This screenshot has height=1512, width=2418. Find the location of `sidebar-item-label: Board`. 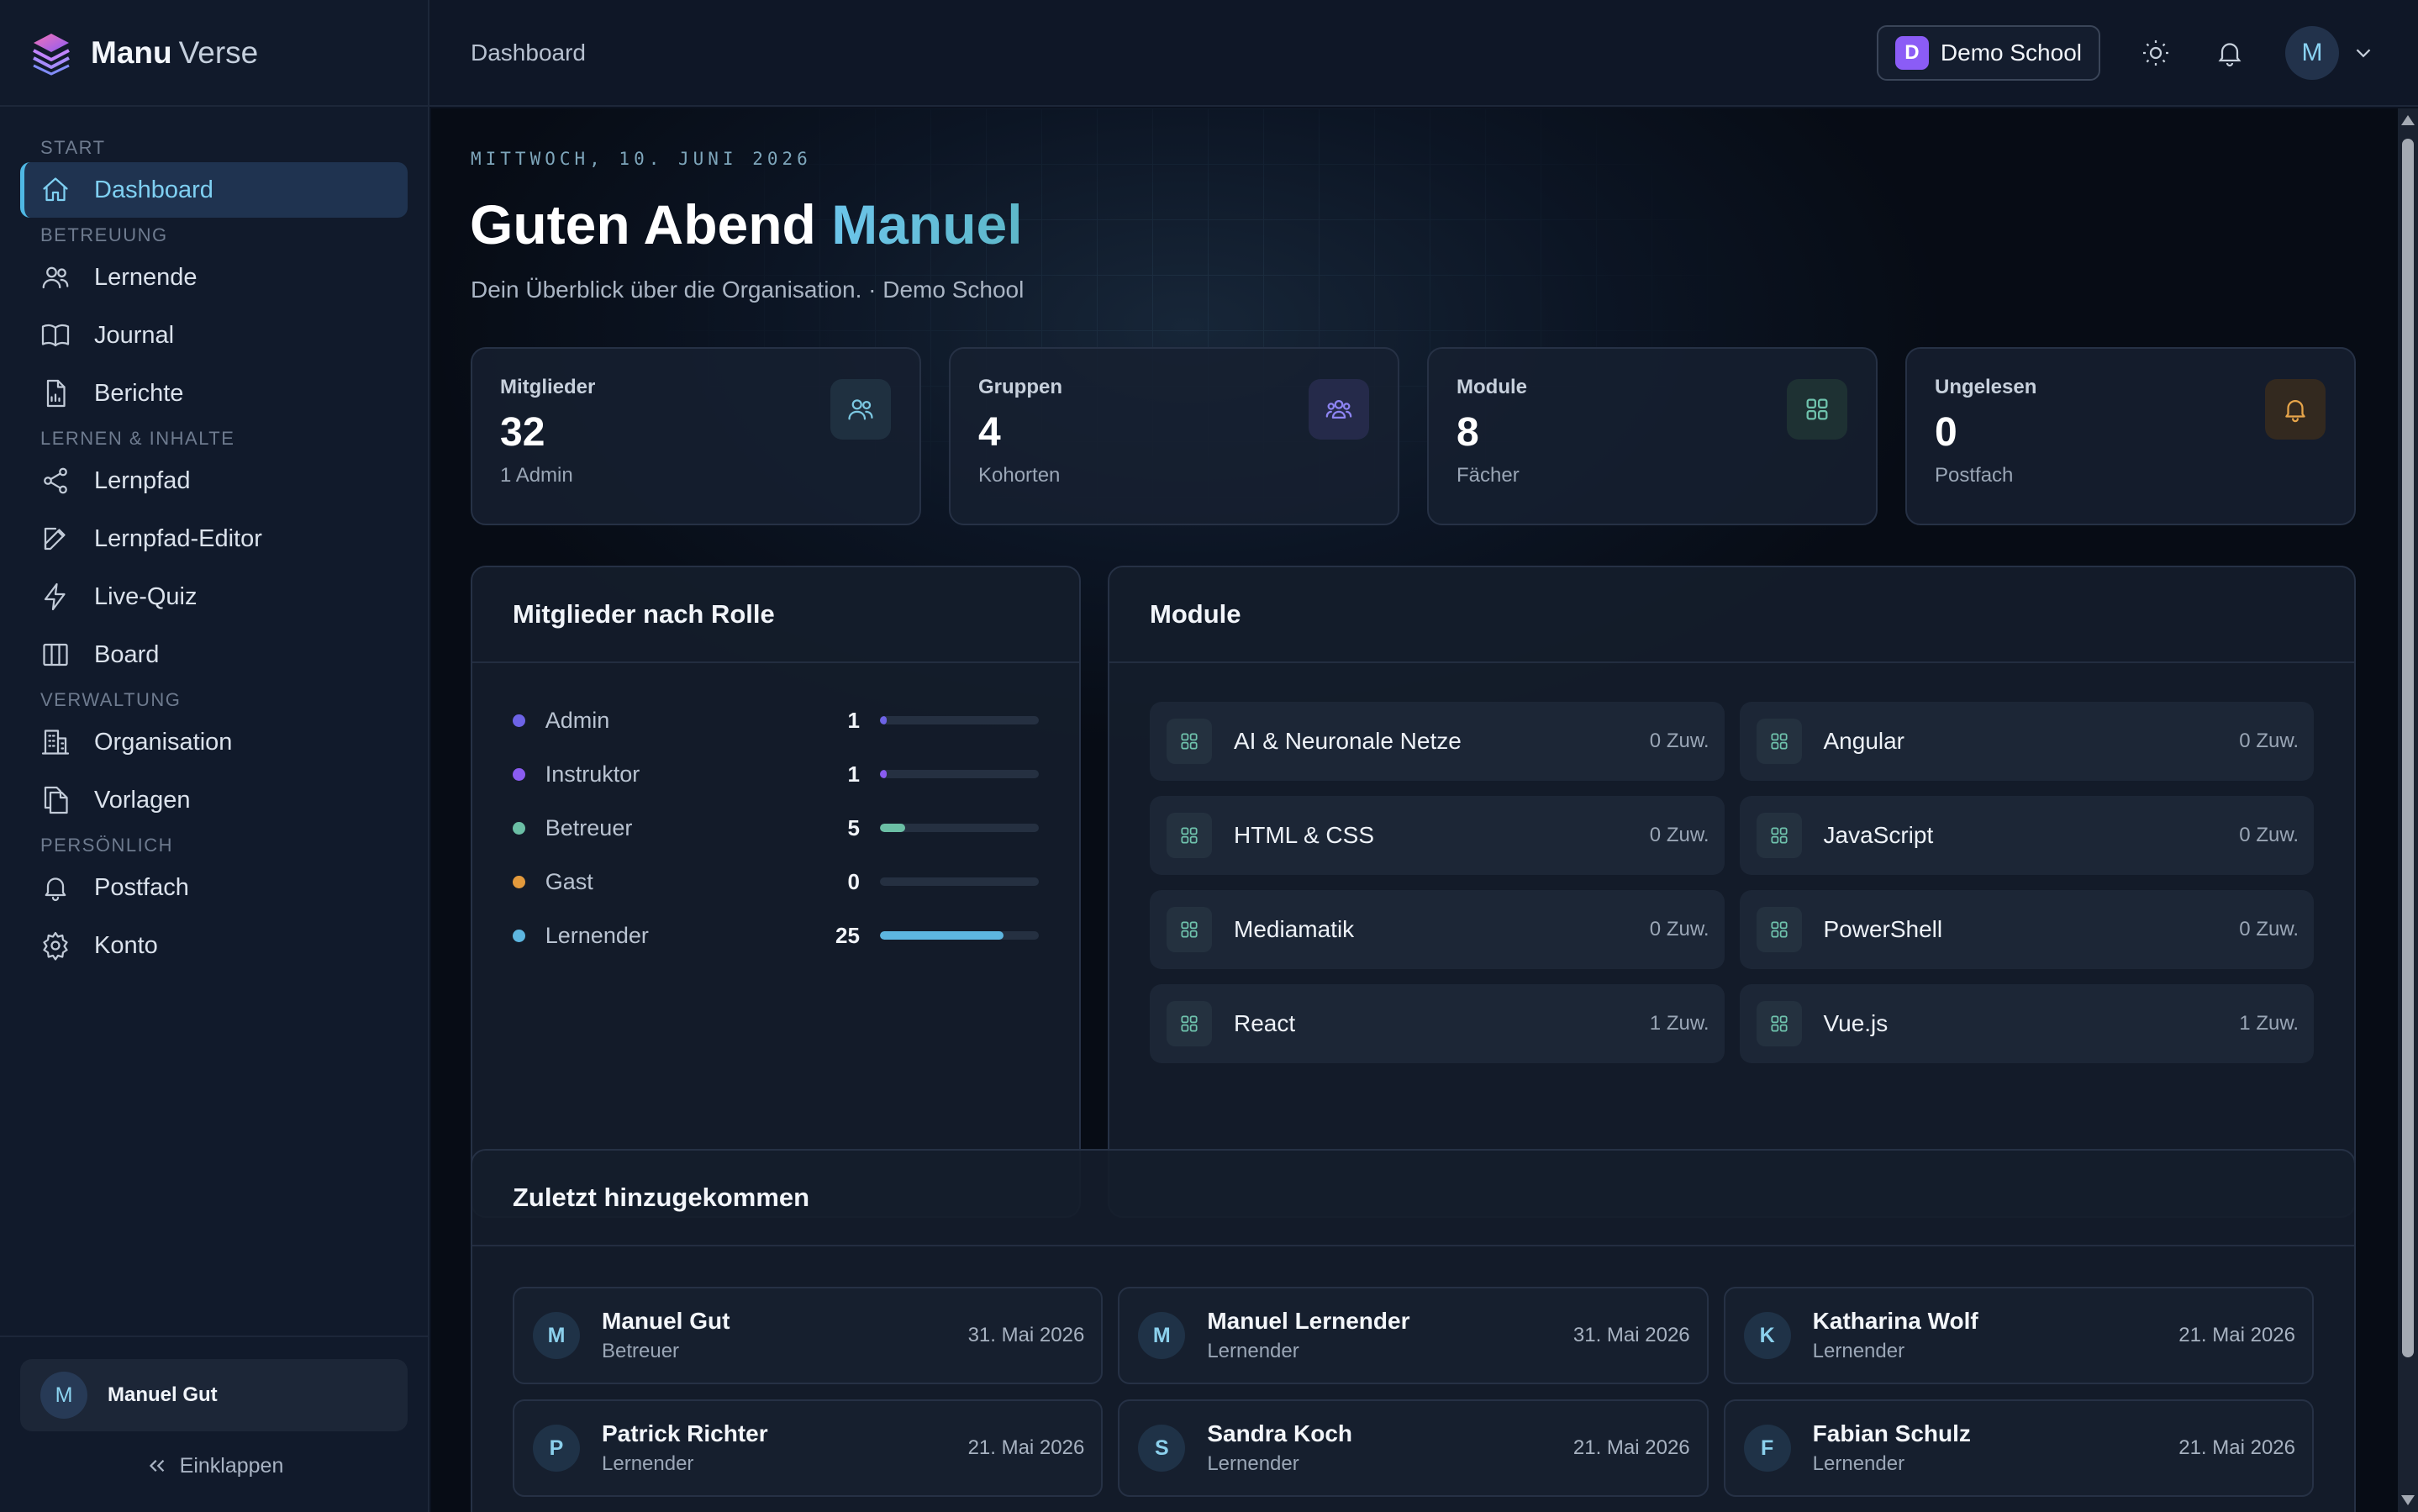

sidebar-item-label: Board is located at coordinates (127, 654).